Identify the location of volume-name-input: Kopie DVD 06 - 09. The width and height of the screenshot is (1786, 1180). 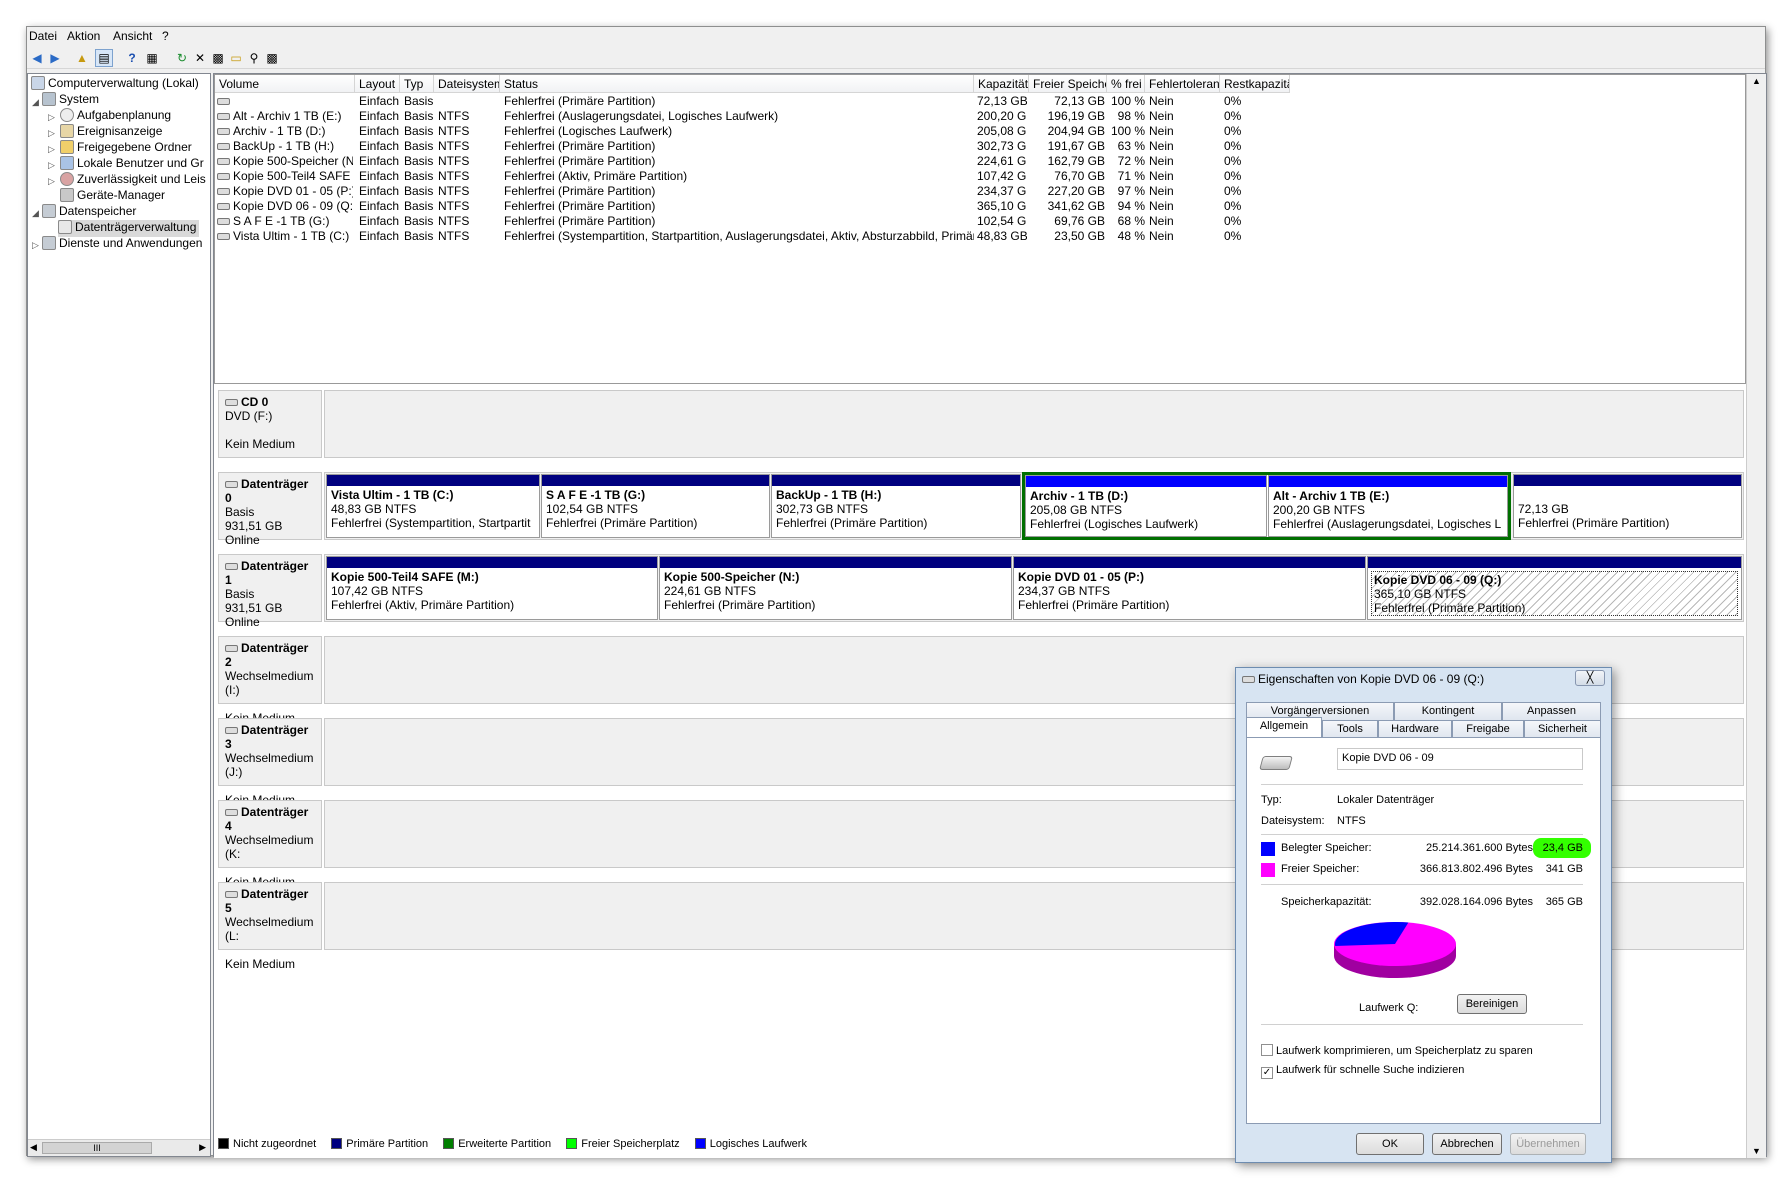
(1460, 759).